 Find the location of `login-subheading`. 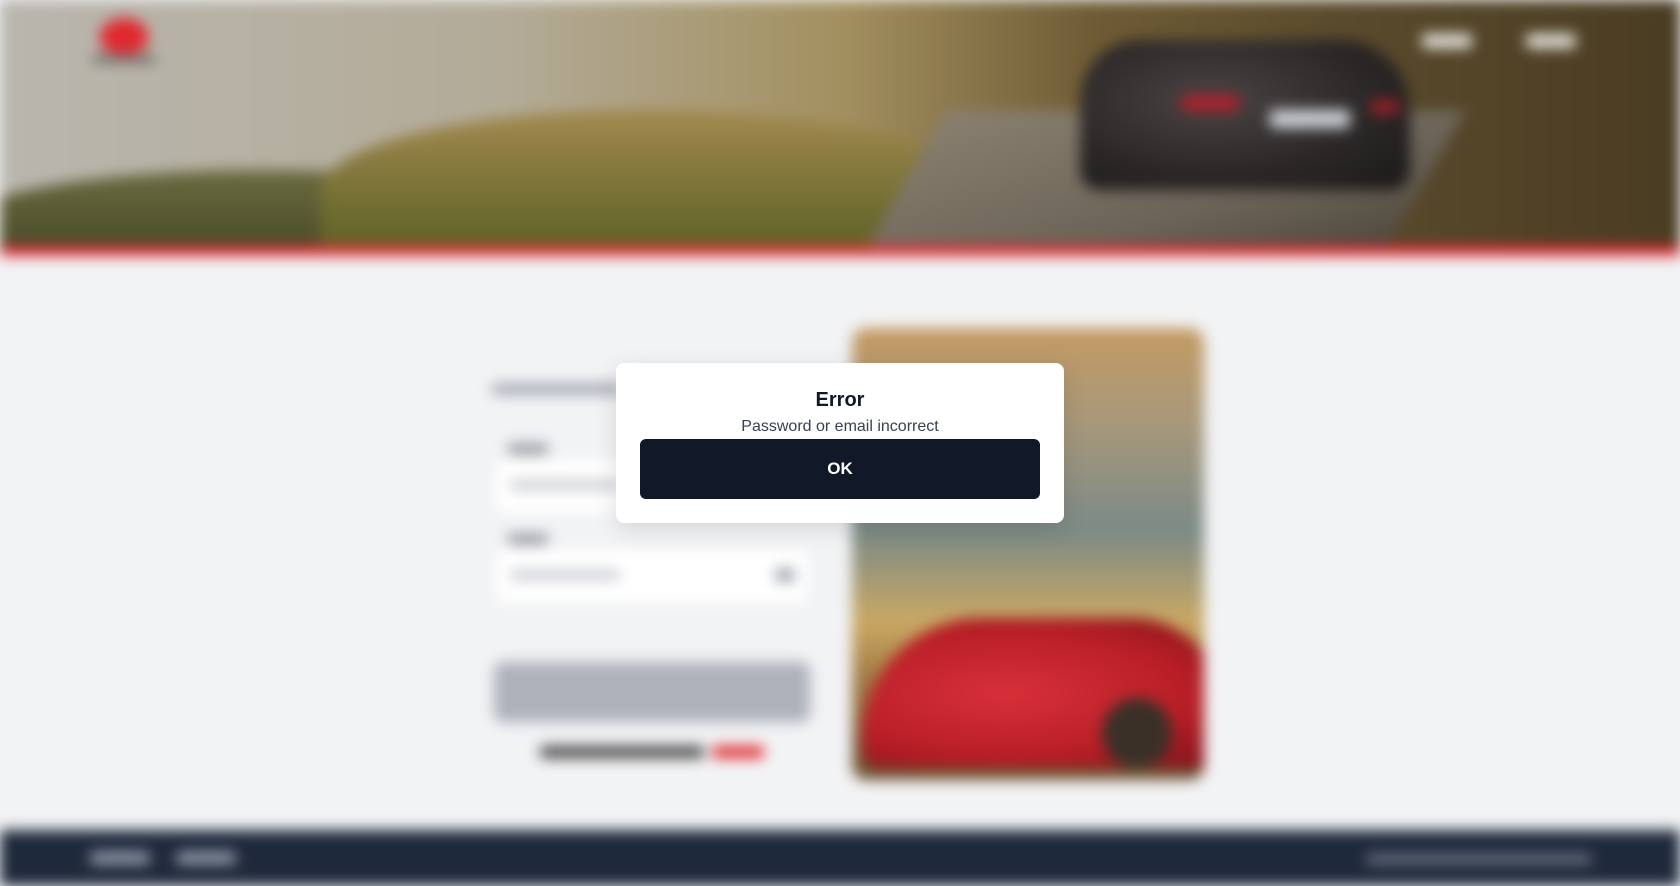

login-subheading is located at coordinates (557, 389).